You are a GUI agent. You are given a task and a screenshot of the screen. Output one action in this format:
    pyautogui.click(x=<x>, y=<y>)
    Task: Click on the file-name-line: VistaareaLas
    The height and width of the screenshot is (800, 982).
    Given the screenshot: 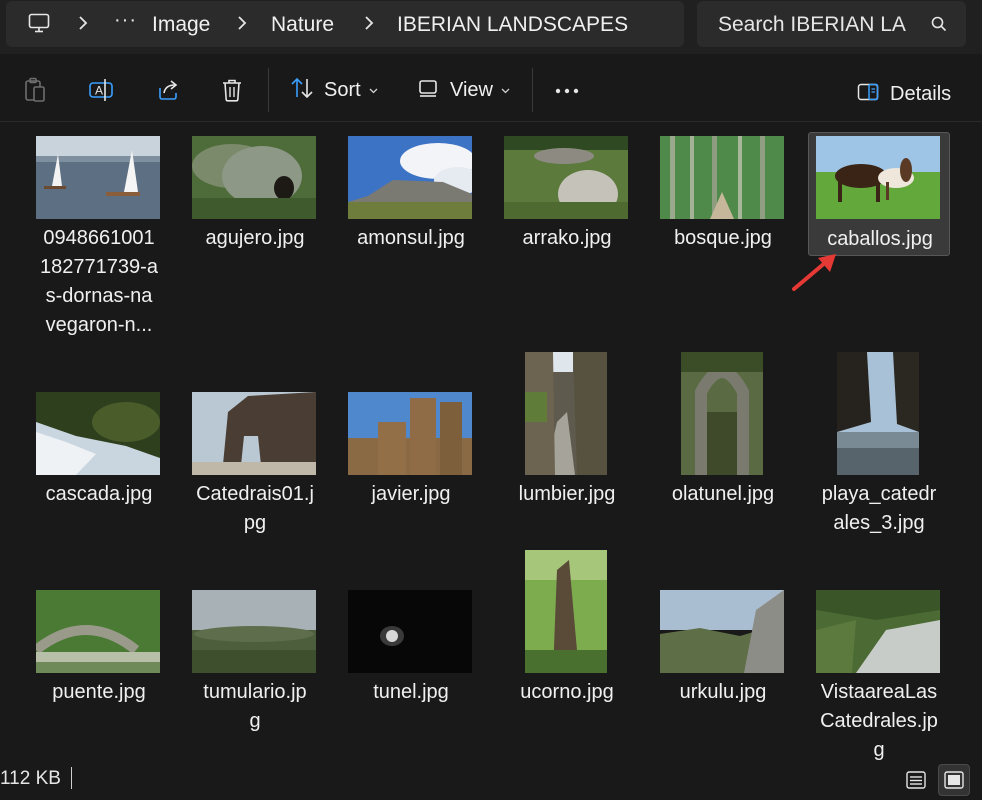 What is the action you would take?
    pyautogui.click(x=879, y=692)
    